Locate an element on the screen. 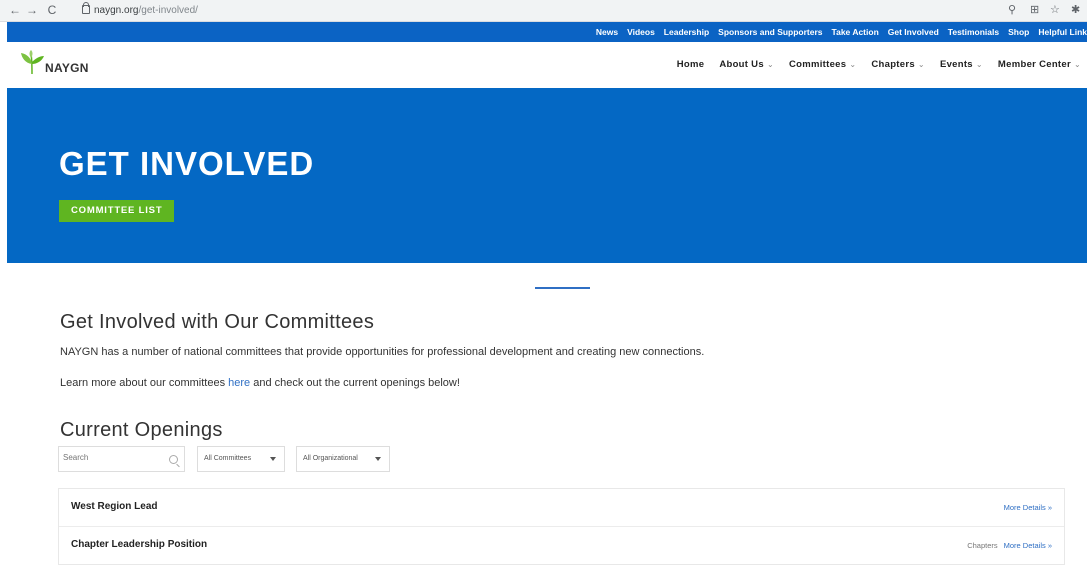  current-openings-heading: Current Openings is located at coordinates (141, 430).